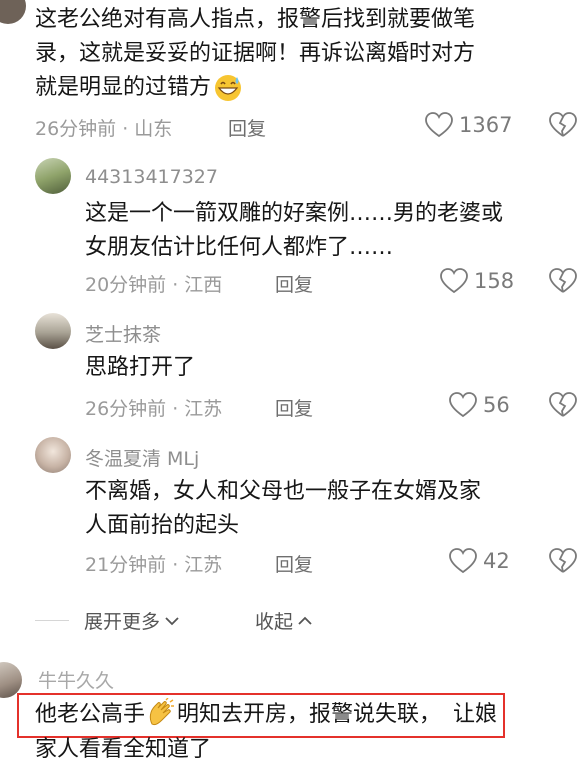  Describe the element at coordinates (283, 491) in the screenshot. I see `comment-text: 不离婚，女人和父母也一般子在女婿及家` at that location.